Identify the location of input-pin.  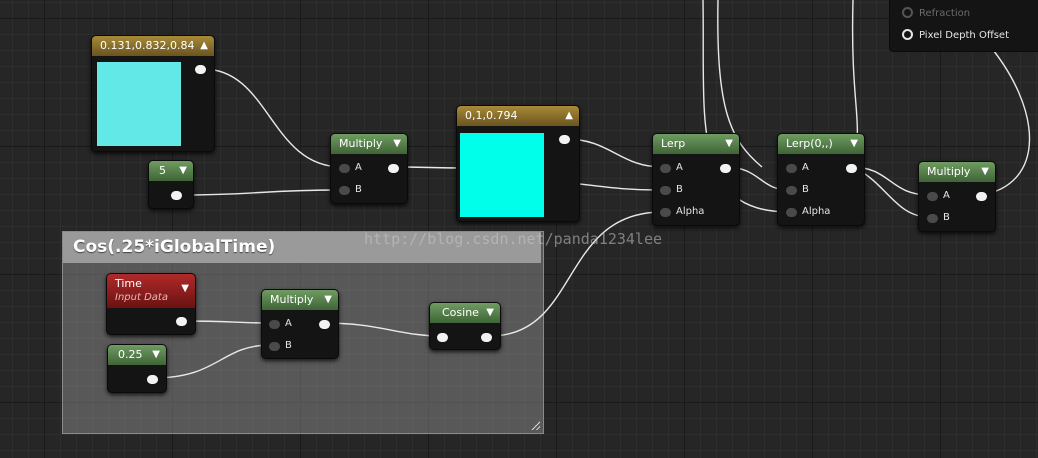
(442, 337).